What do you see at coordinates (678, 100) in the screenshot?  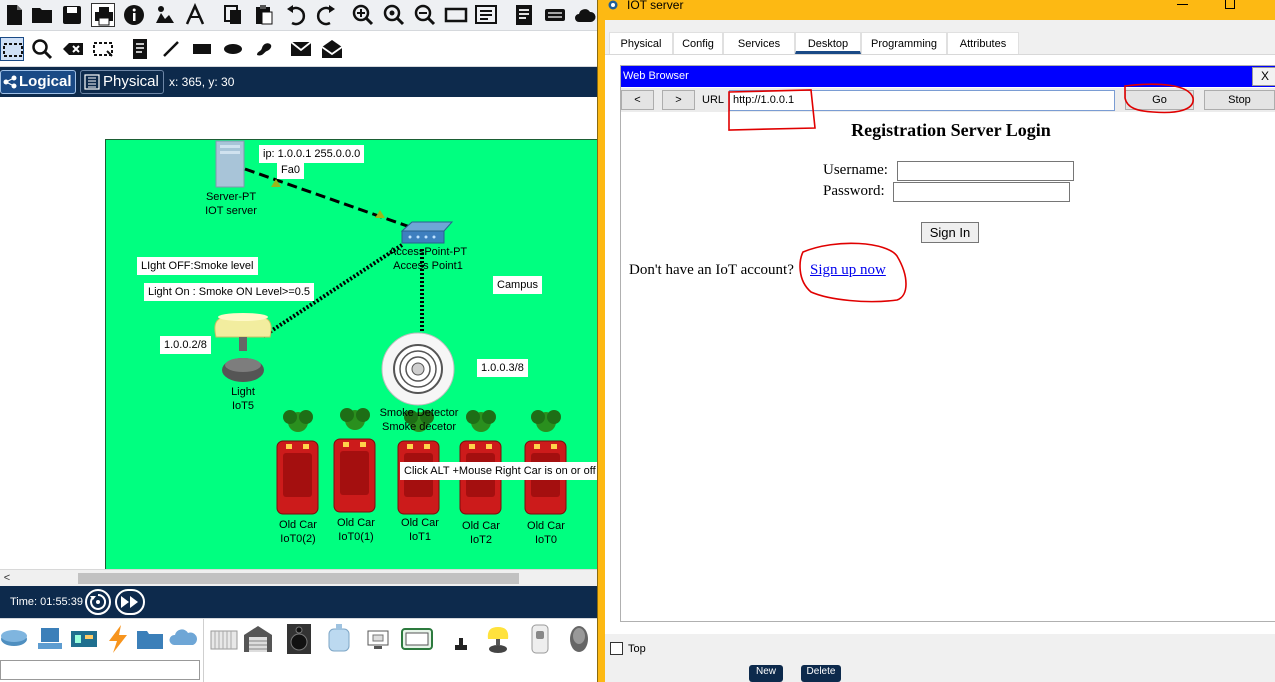 I see `forward-button: >` at bounding box center [678, 100].